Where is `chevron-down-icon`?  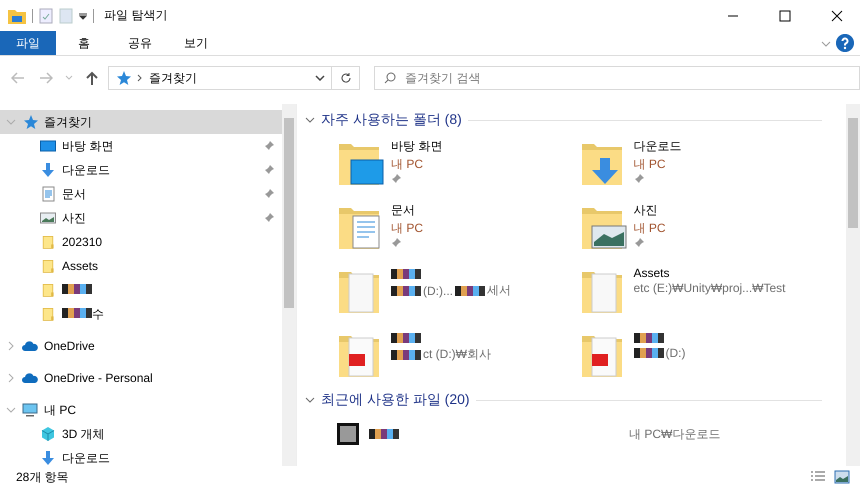 chevron-down-icon is located at coordinates (69, 78).